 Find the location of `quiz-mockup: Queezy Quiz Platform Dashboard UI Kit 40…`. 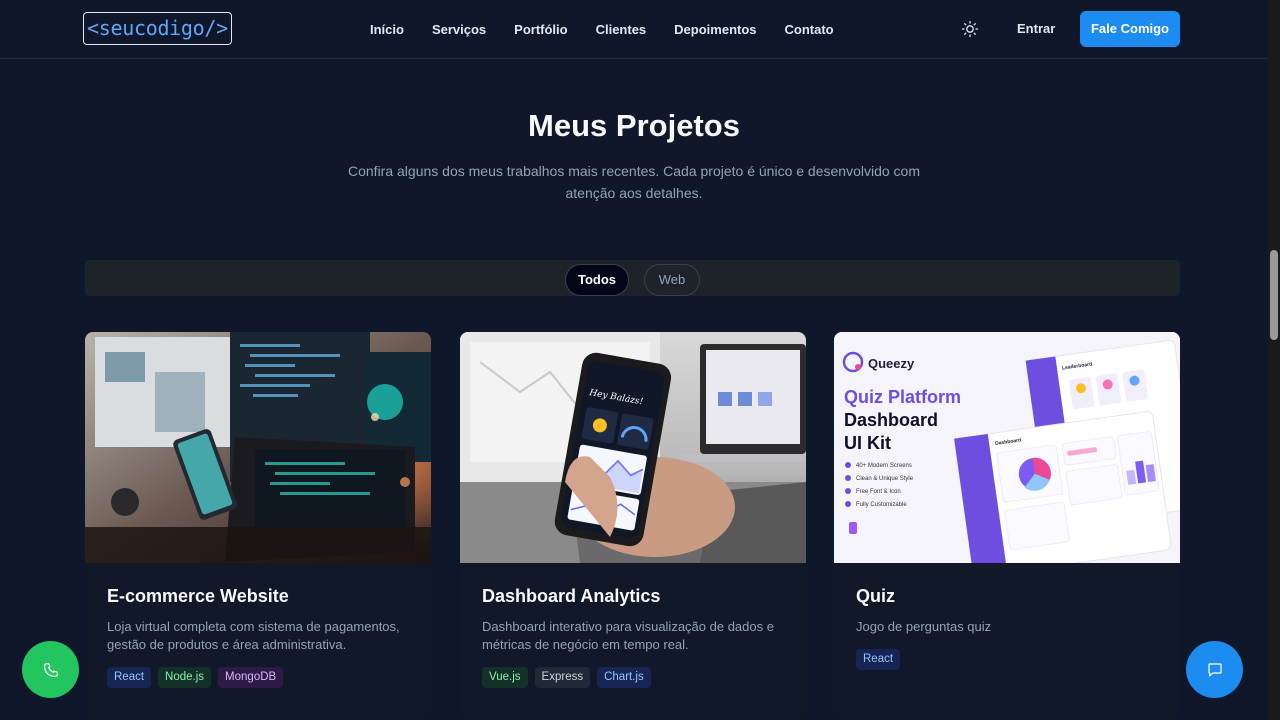

quiz-mockup: Queezy Quiz Platform Dashboard UI Kit 40… is located at coordinates (1007, 447).